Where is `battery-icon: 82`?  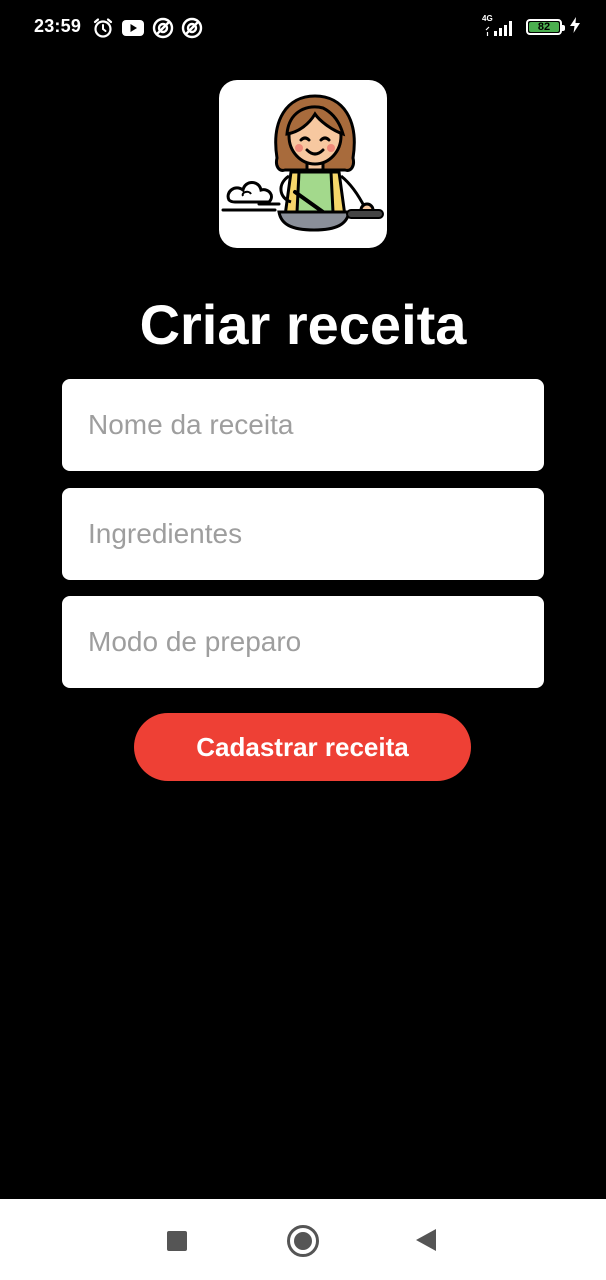
battery-icon: 82 is located at coordinates (545, 27).